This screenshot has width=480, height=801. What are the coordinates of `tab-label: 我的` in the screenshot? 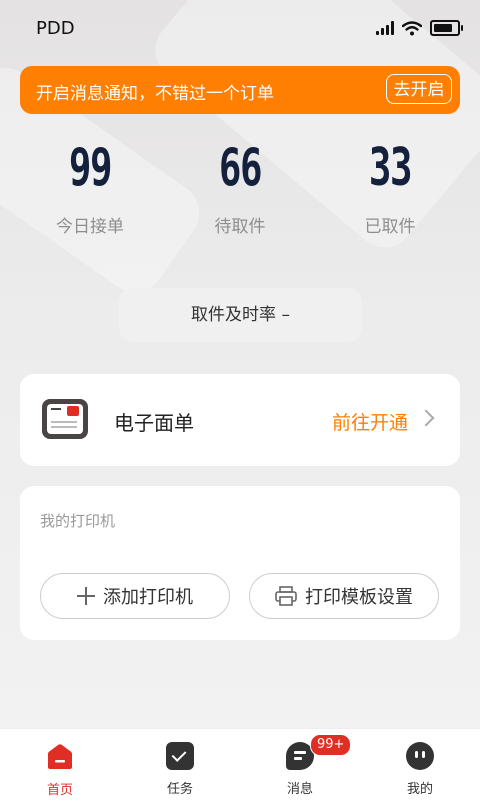 It's located at (419, 789).